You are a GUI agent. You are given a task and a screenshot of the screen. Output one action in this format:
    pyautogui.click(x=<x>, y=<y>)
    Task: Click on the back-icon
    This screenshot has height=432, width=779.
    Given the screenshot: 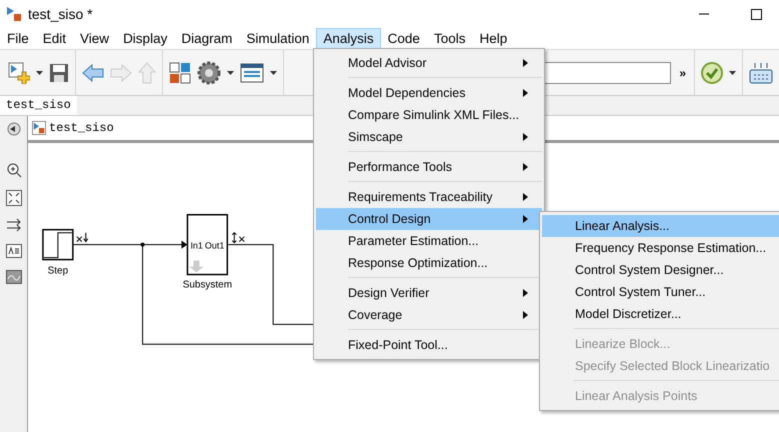 What is the action you would take?
    pyautogui.click(x=13, y=129)
    